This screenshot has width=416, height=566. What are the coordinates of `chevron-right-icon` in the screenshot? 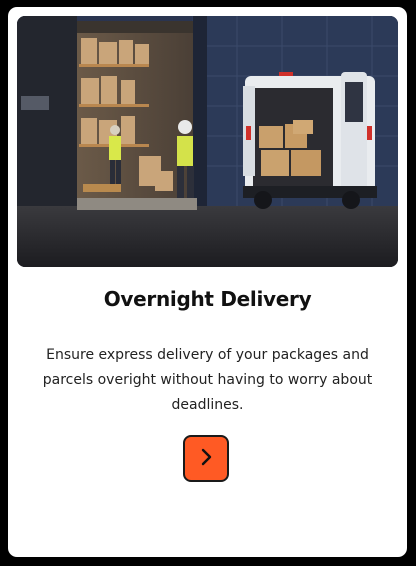 It's located at (206, 459).